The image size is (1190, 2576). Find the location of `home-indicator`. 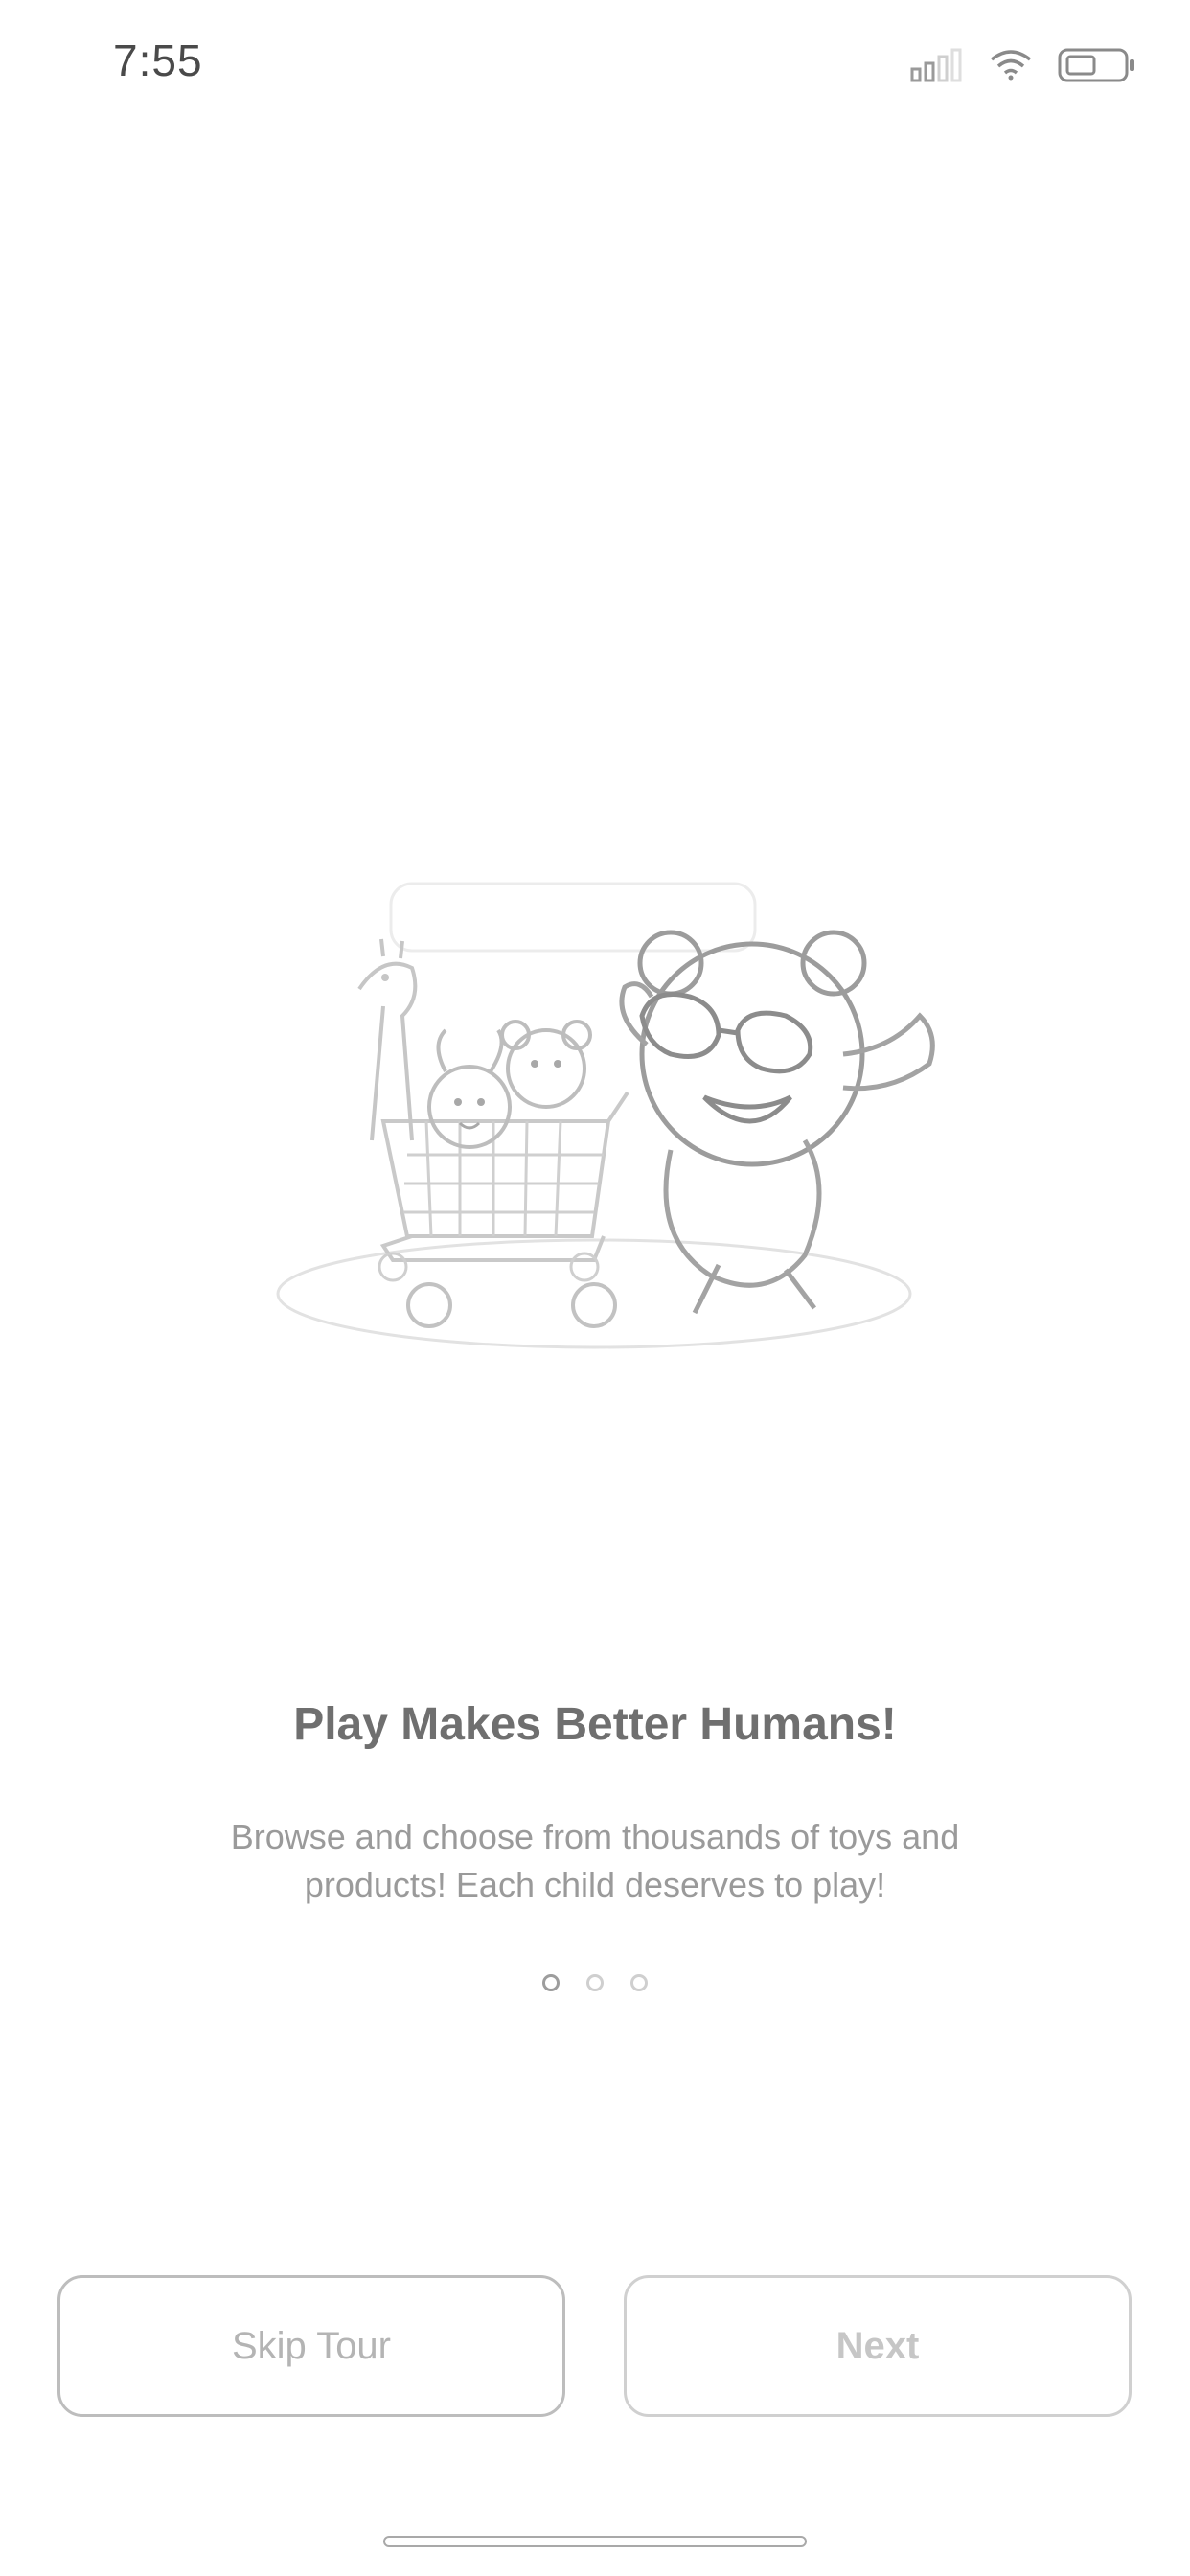

home-indicator is located at coordinates (595, 2541).